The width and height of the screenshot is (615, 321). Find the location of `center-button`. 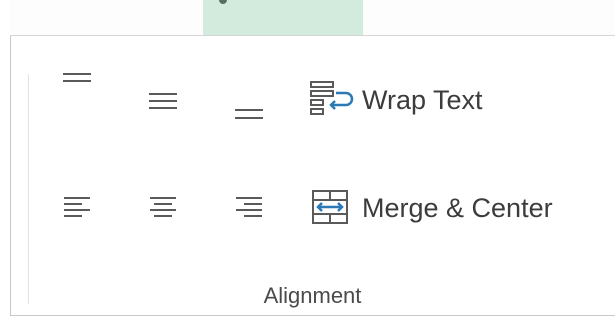

center-button is located at coordinates (163, 208).